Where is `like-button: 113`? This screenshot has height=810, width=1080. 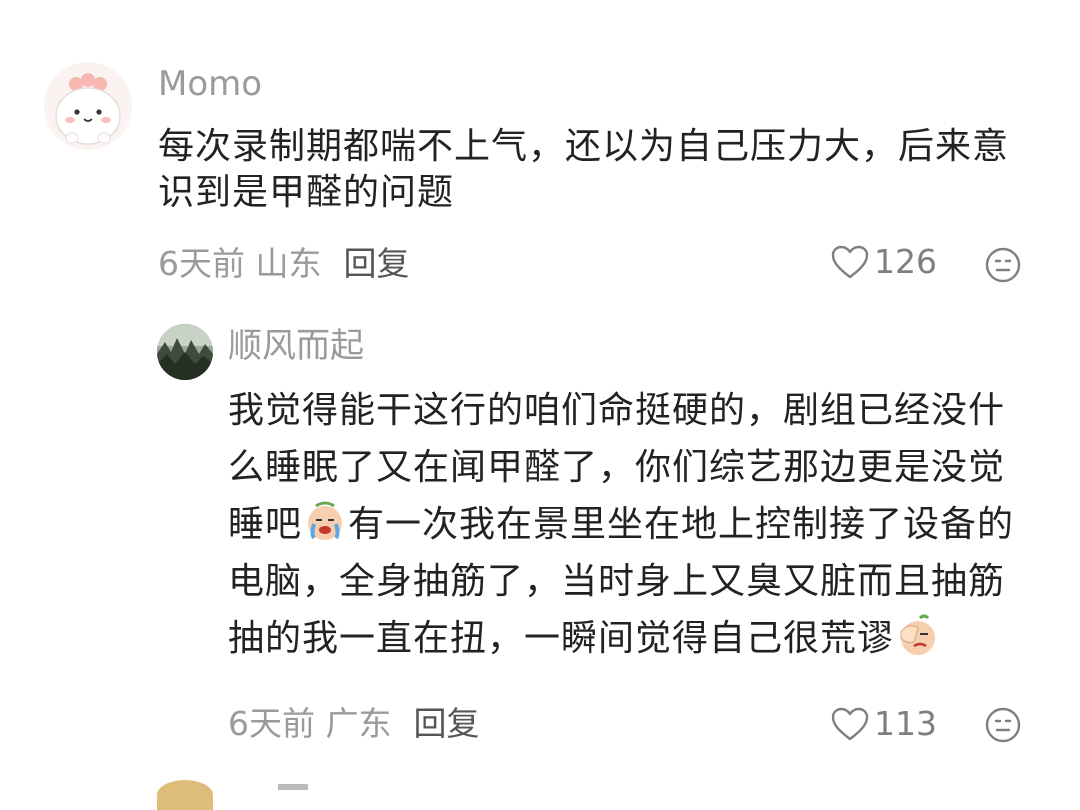
like-button: 113 is located at coordinates (883, 723).